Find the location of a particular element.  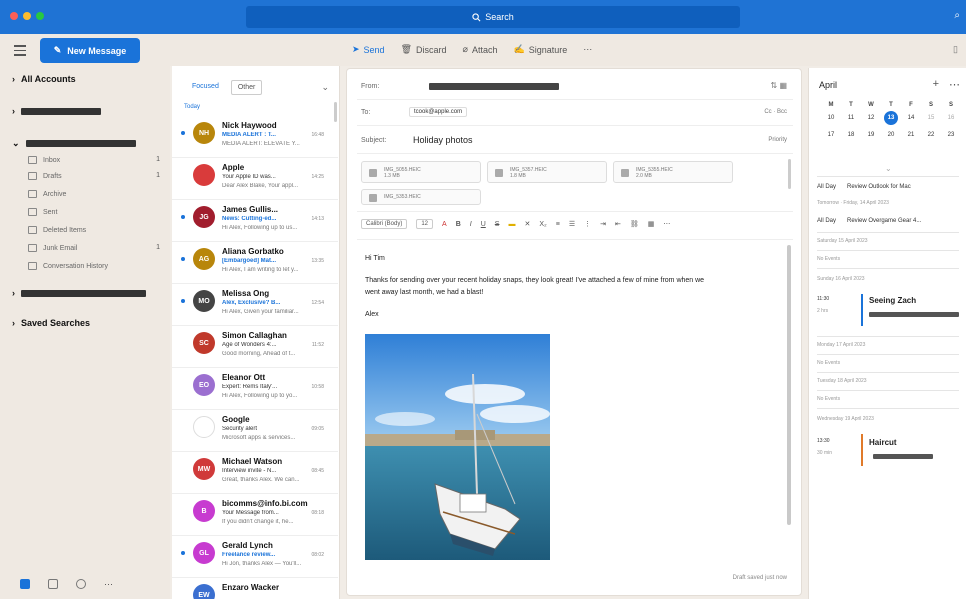

collapse-calendar-icon: ⌄ is located at coordinates (888, 168).